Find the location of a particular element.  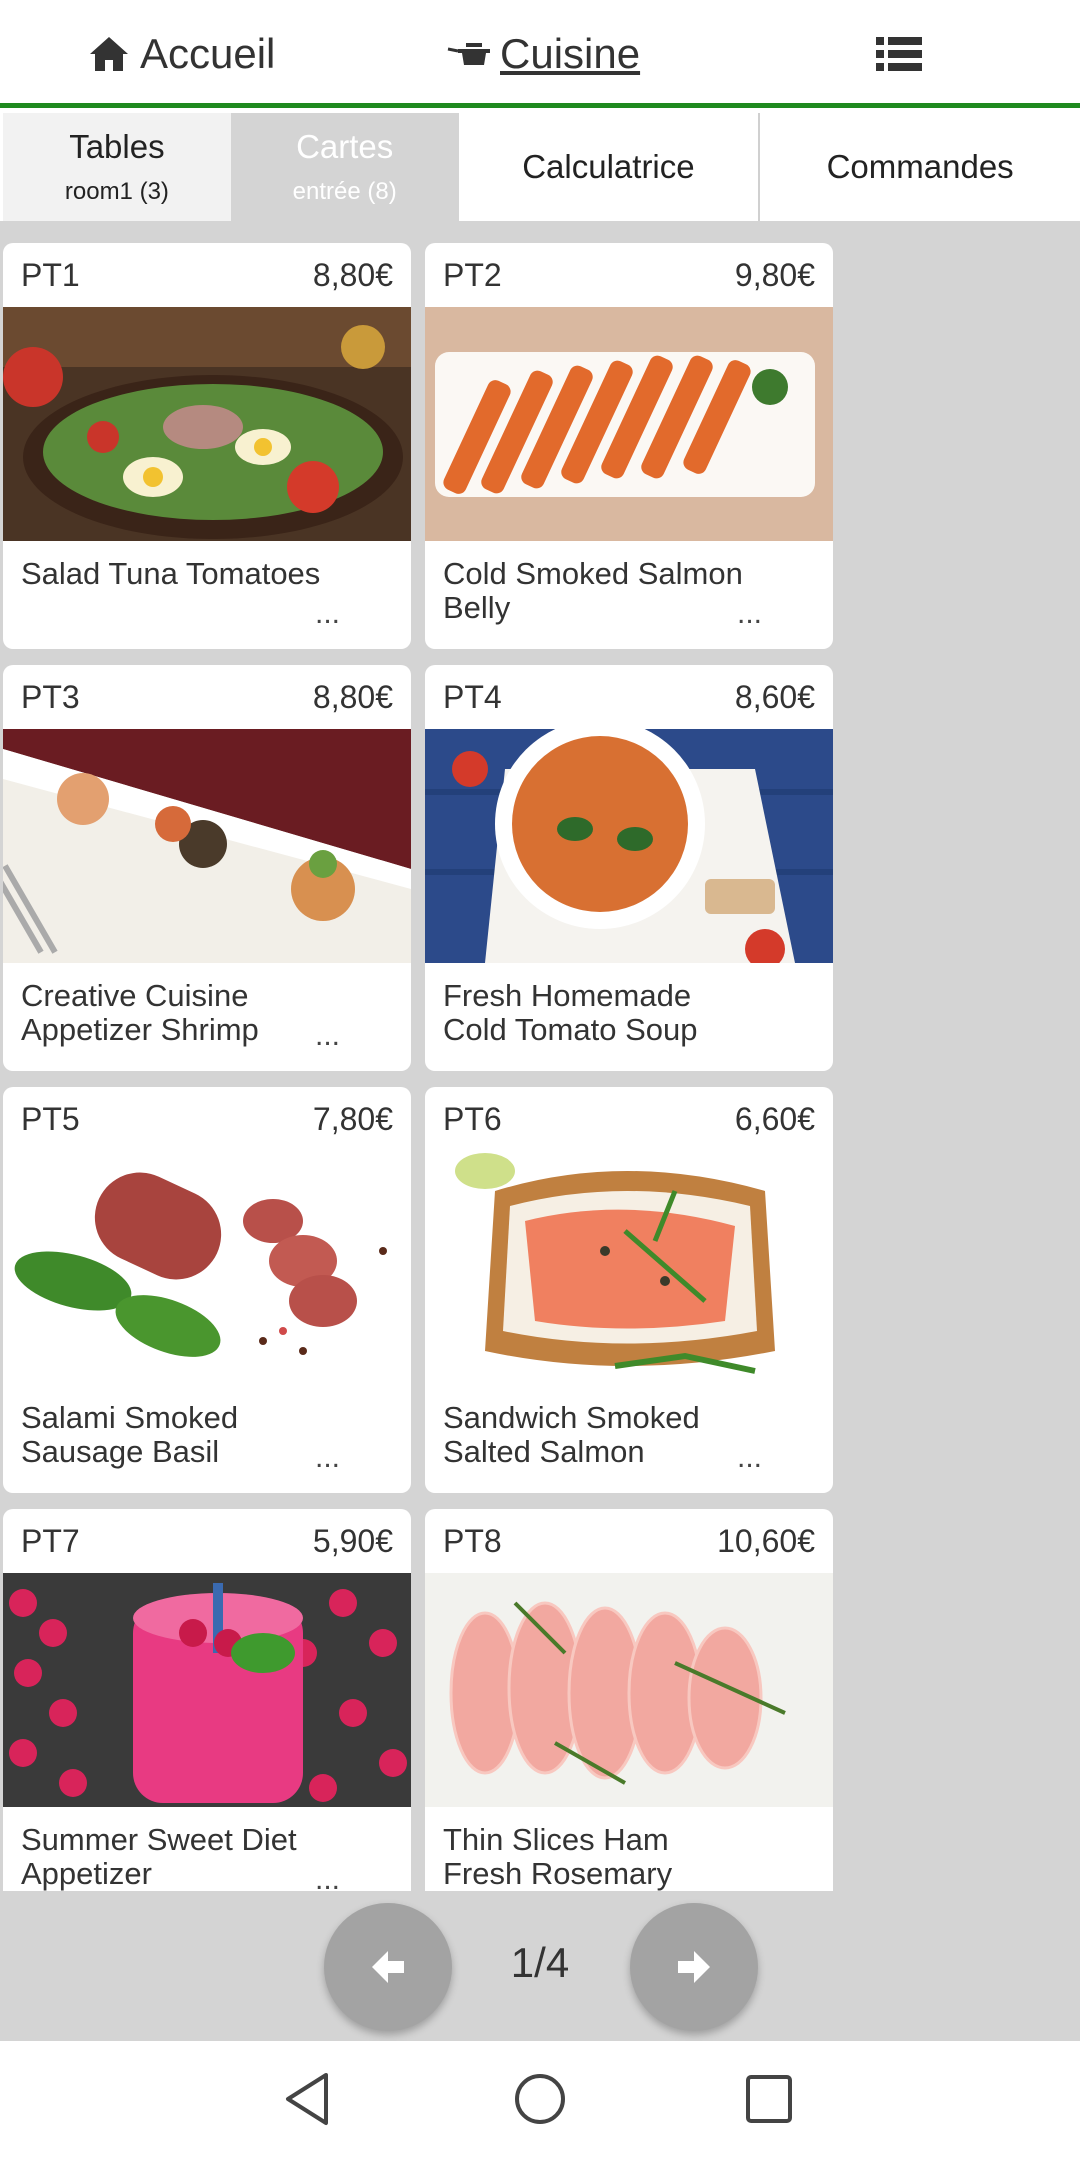

product-card-header: PT3 8,80€ is located at coordinates (207, 697).